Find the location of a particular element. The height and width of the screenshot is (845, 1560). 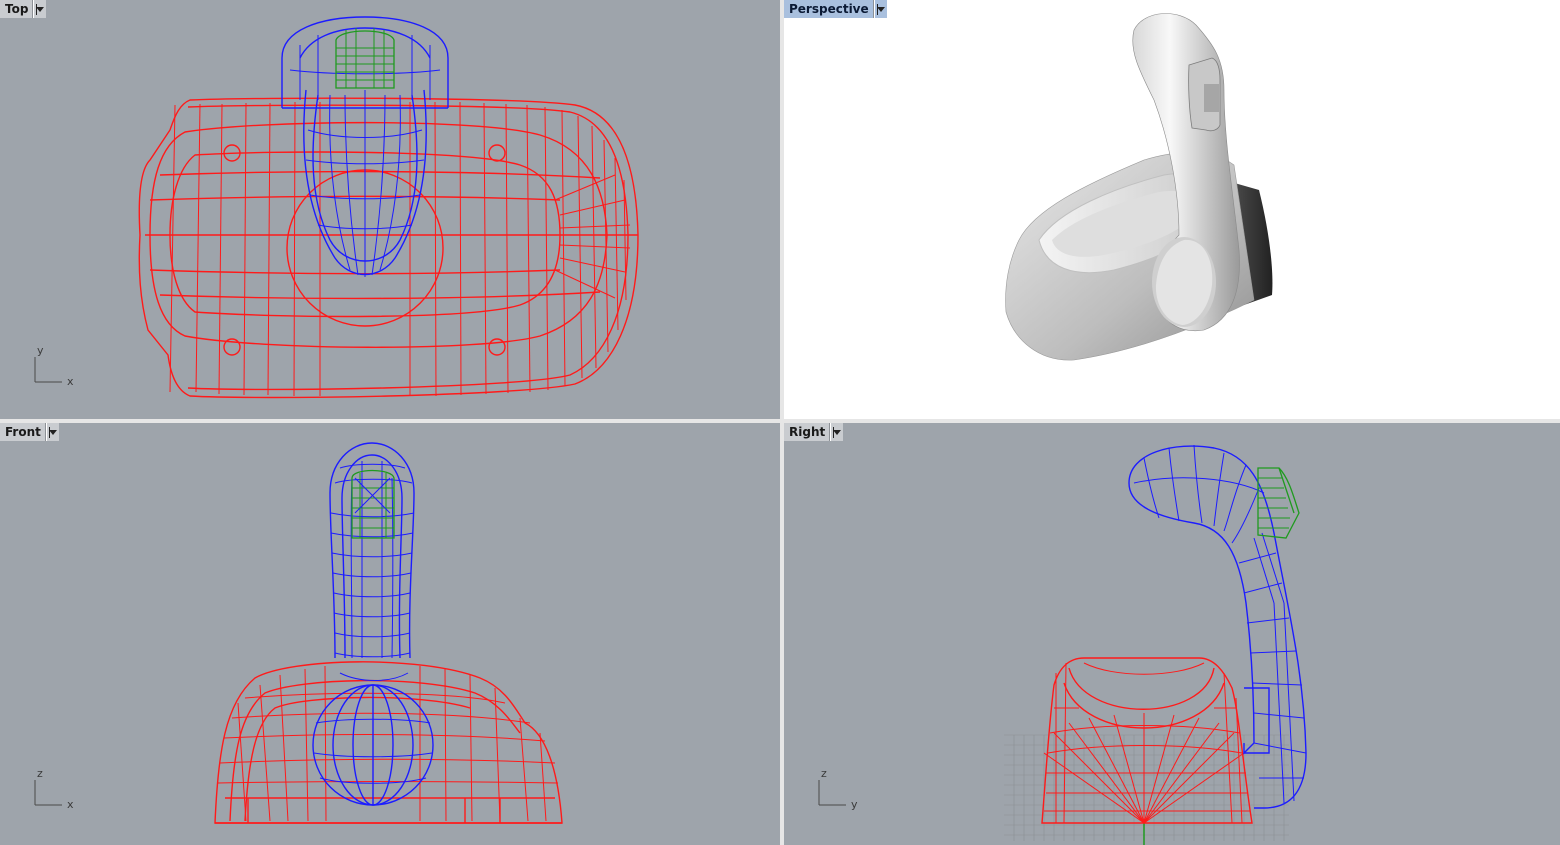

viewport-label: Perspective is located at coordinates (829, 9).